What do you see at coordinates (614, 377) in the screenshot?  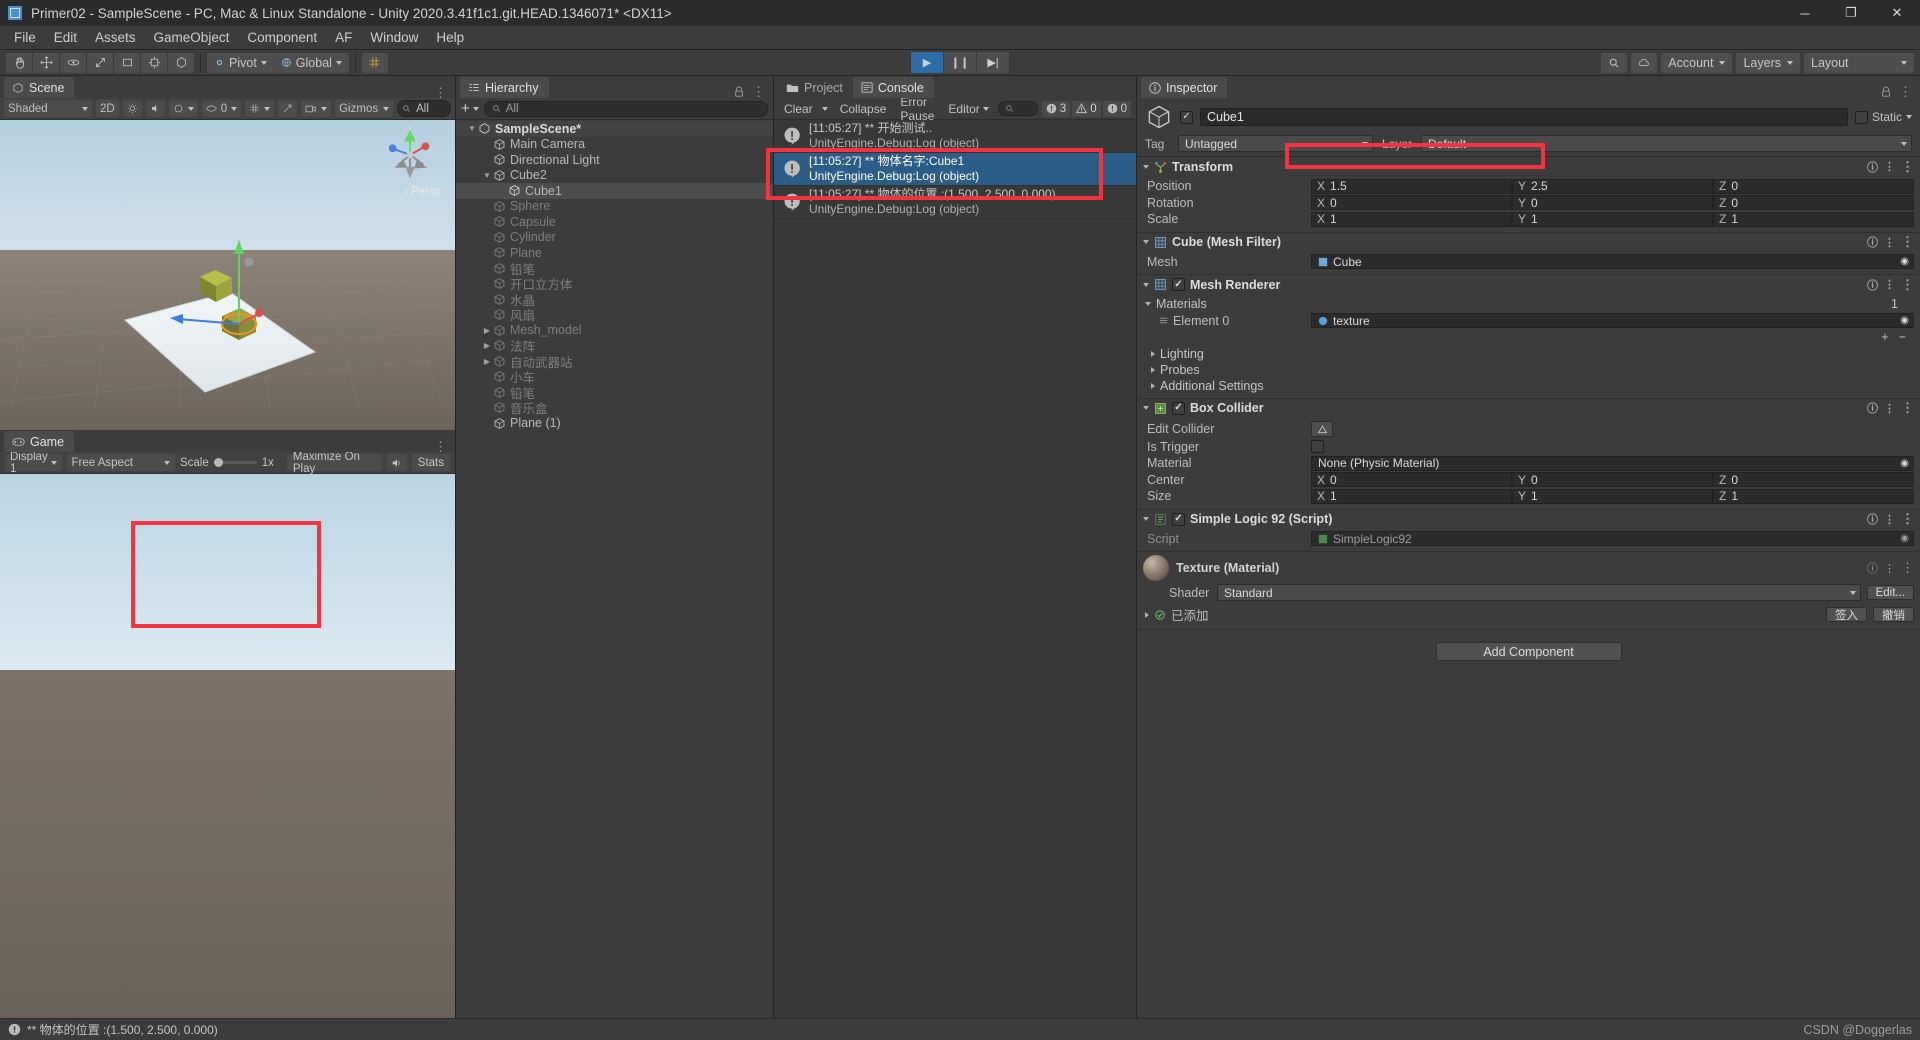 I see `hierarchy-item: 小车` at bounding box center [614, 377].